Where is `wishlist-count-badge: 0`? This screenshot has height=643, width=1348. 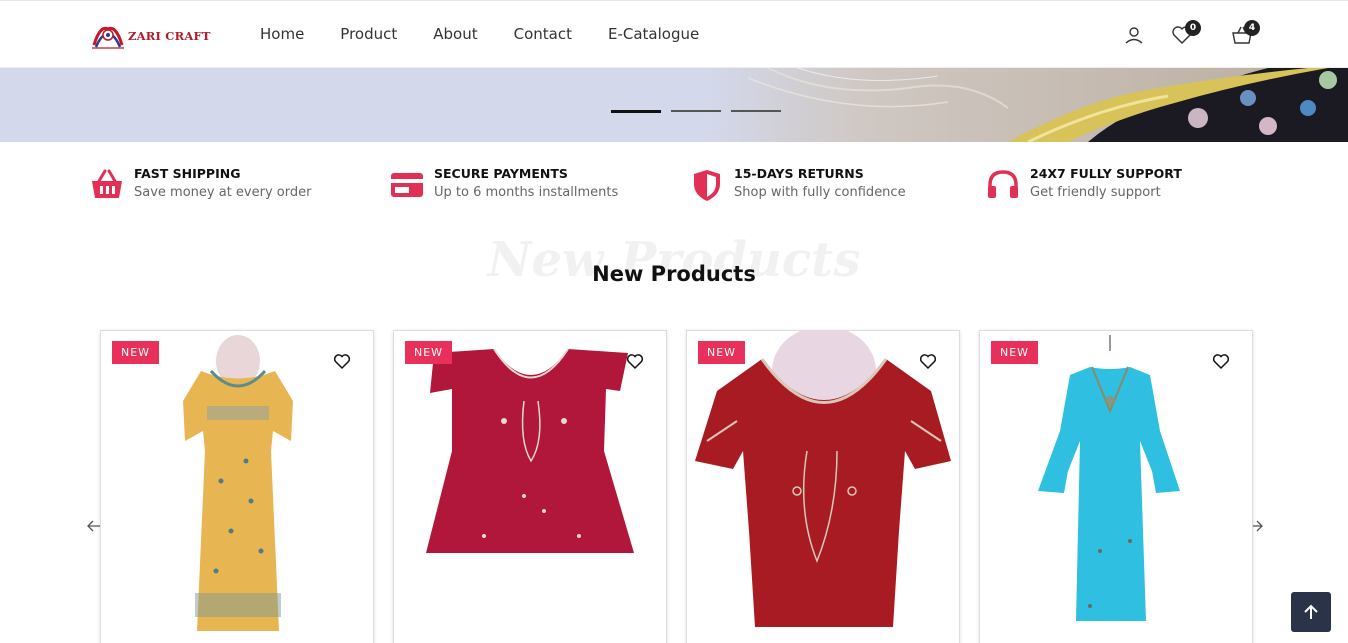
wishlist-count-badge: 0 is located at coordinates (1193, 28).